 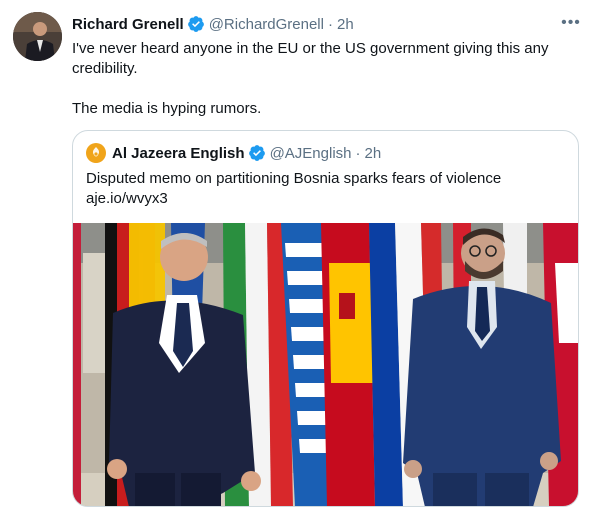 I want to click on author-avatar, so click(x=37, y=36).